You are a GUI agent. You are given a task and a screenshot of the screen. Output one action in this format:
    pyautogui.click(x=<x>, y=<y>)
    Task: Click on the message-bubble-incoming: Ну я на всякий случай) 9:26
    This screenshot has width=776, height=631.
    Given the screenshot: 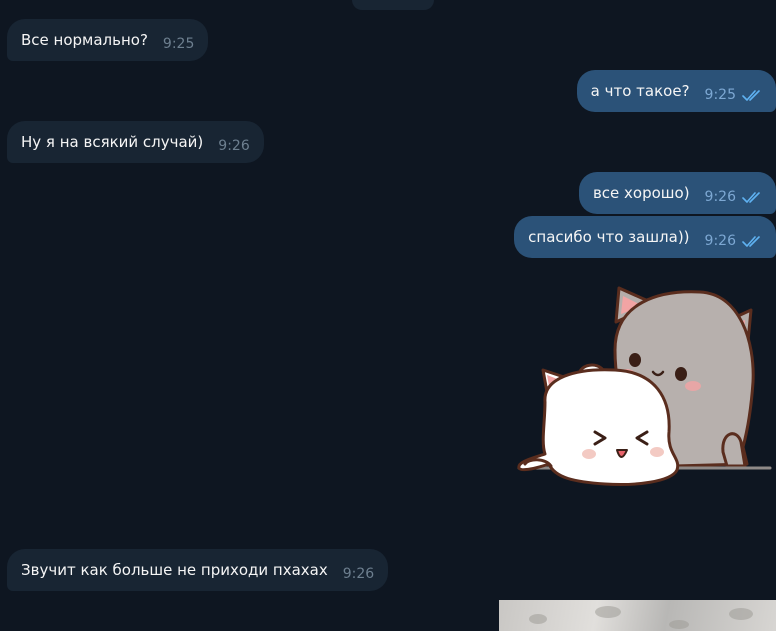 What is the action you would take?
    pyautogui.click(x=135, y=142)
    